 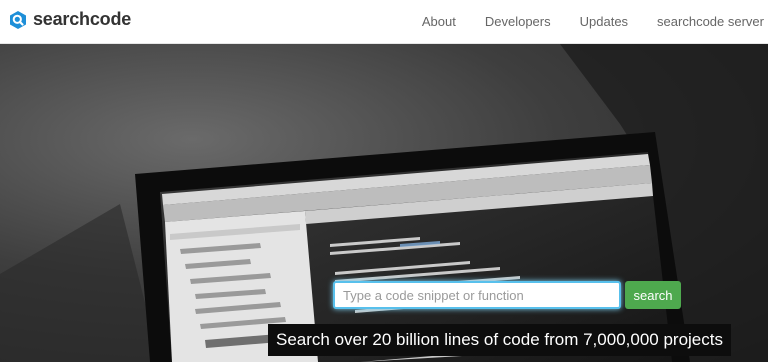 I want to click on nav-link-developers: Developers, so click(x=518, y=21).